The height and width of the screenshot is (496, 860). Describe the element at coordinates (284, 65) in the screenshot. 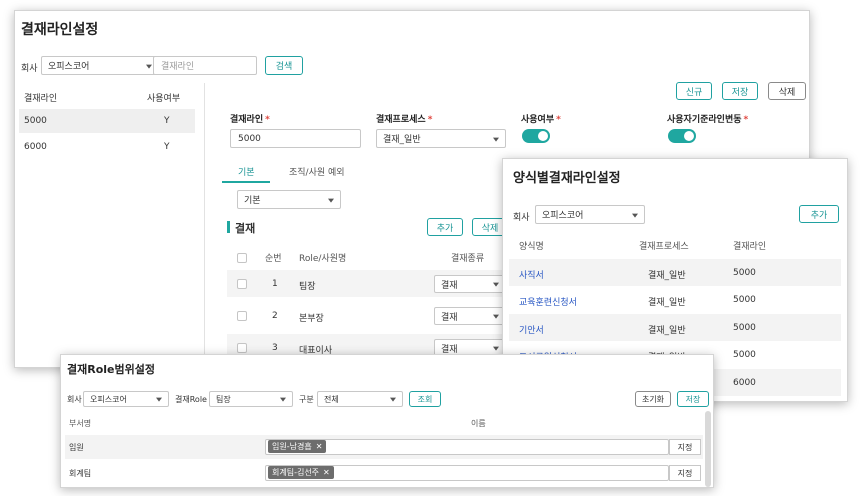

I see `search-button: 검색` at that location.